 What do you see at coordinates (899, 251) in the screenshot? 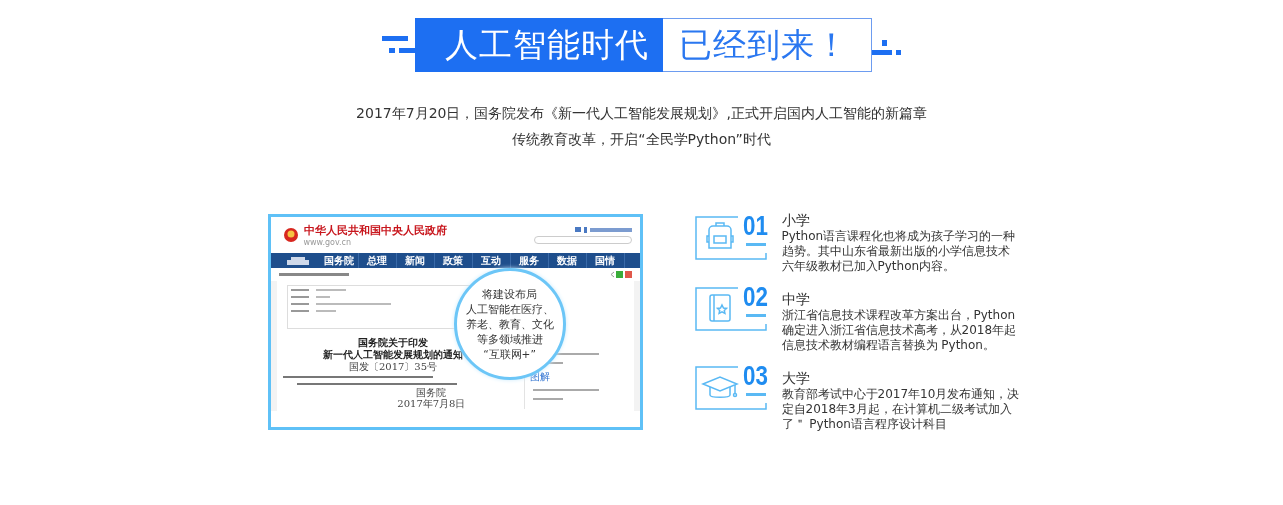
I see `stage-description: Python语言课程化也将成为孩子学习的一种趋势。其中山东省最新出版的小学信息技术六年级教材已加入Python内容。` at bounding box center [899, 251].